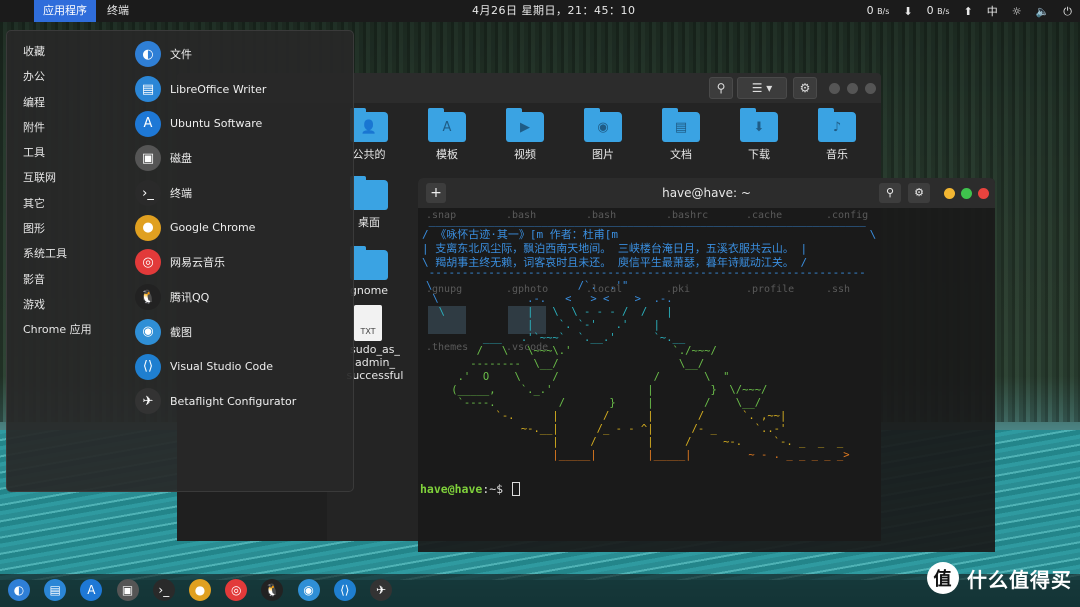  I want to click on folder-item: ⬇ 下载, so click(759, 135).